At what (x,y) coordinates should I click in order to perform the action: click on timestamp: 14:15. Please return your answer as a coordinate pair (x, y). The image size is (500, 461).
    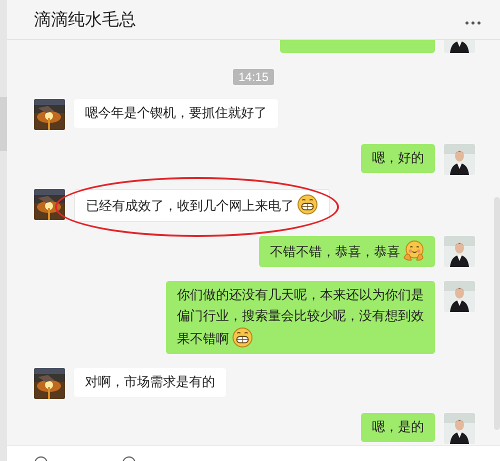
    Looking at the image, I should click on (253, 77).